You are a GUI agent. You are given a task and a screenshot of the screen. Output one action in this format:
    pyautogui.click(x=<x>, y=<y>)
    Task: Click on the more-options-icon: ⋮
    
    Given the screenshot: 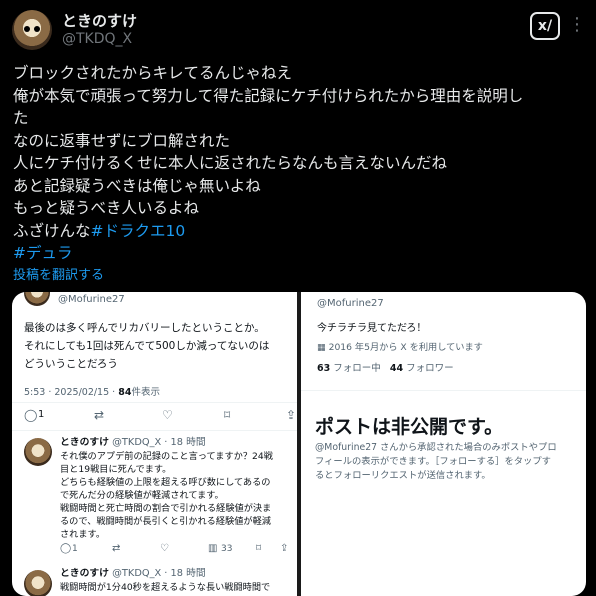 What is the action you would take?
    pyautogui.click(x=577, y=24)
    